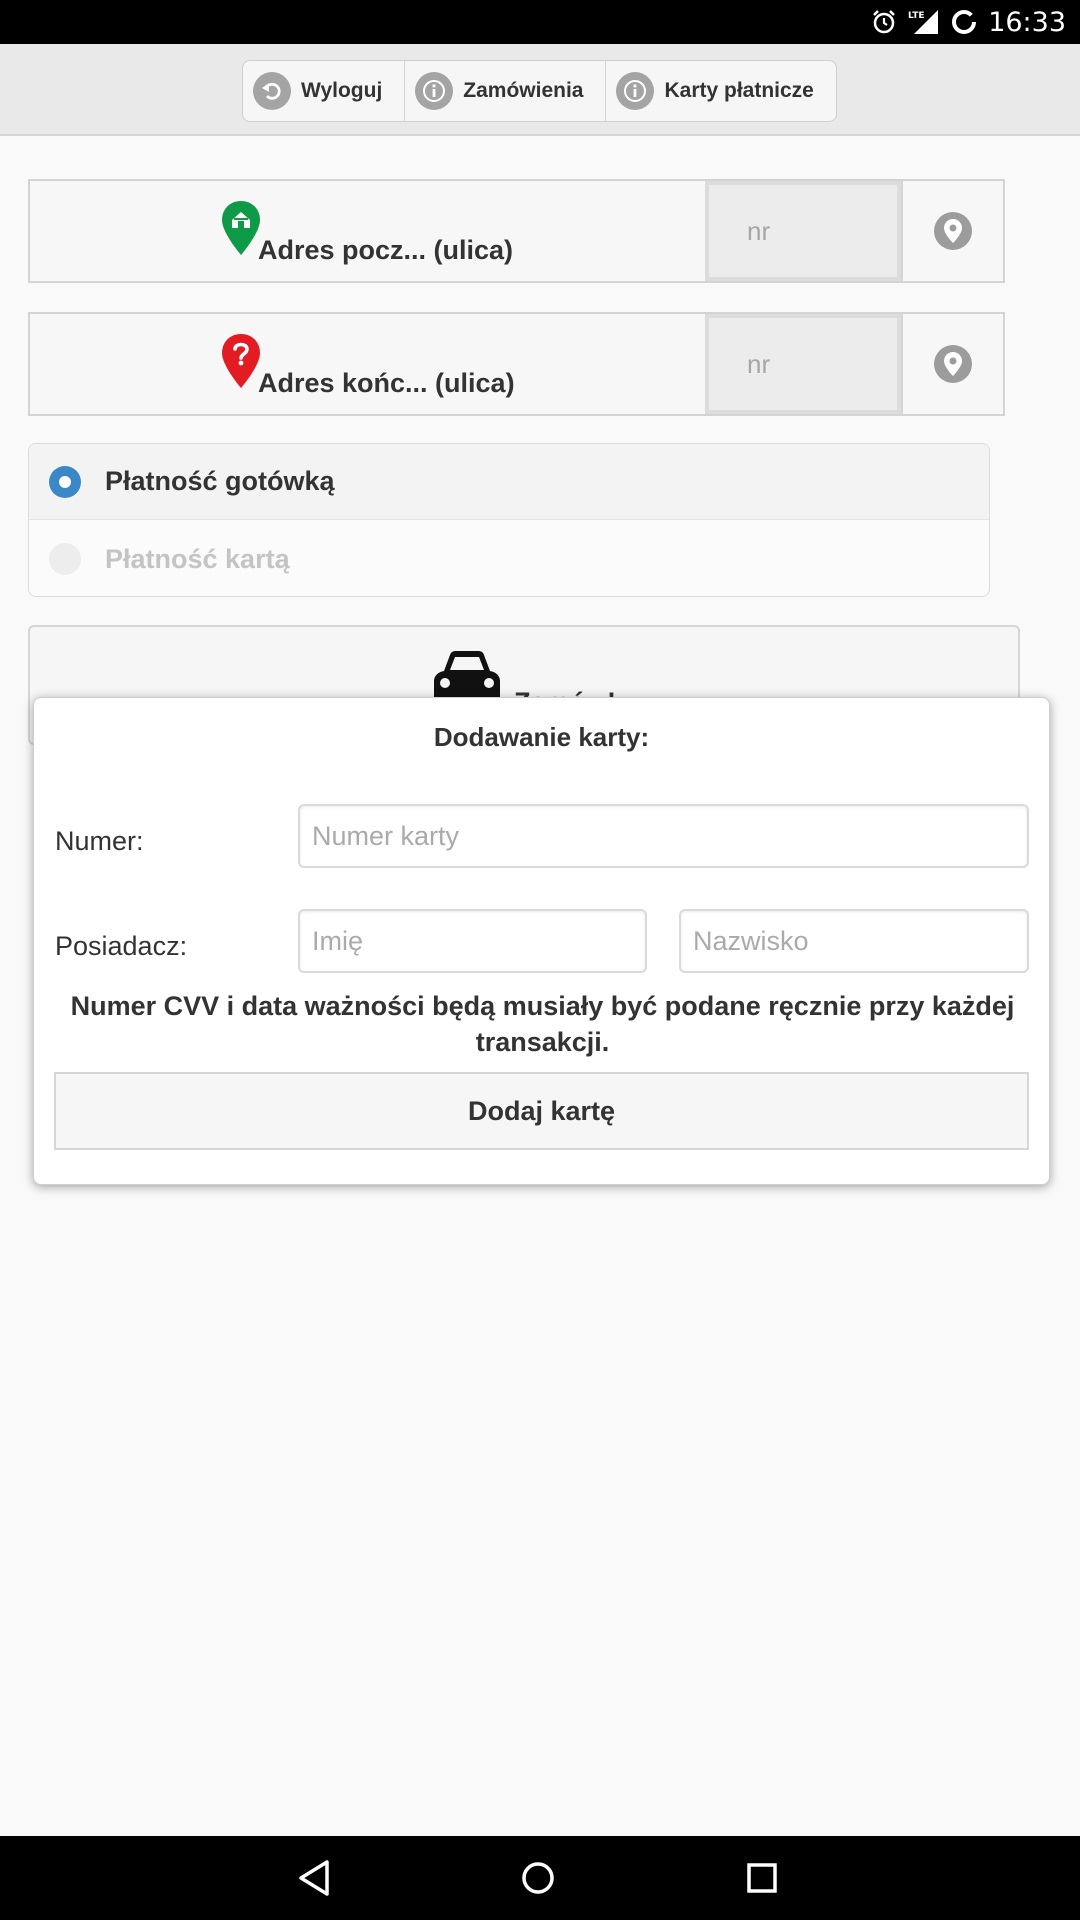  I want to click on home-pin-icon, so click(241, 230).